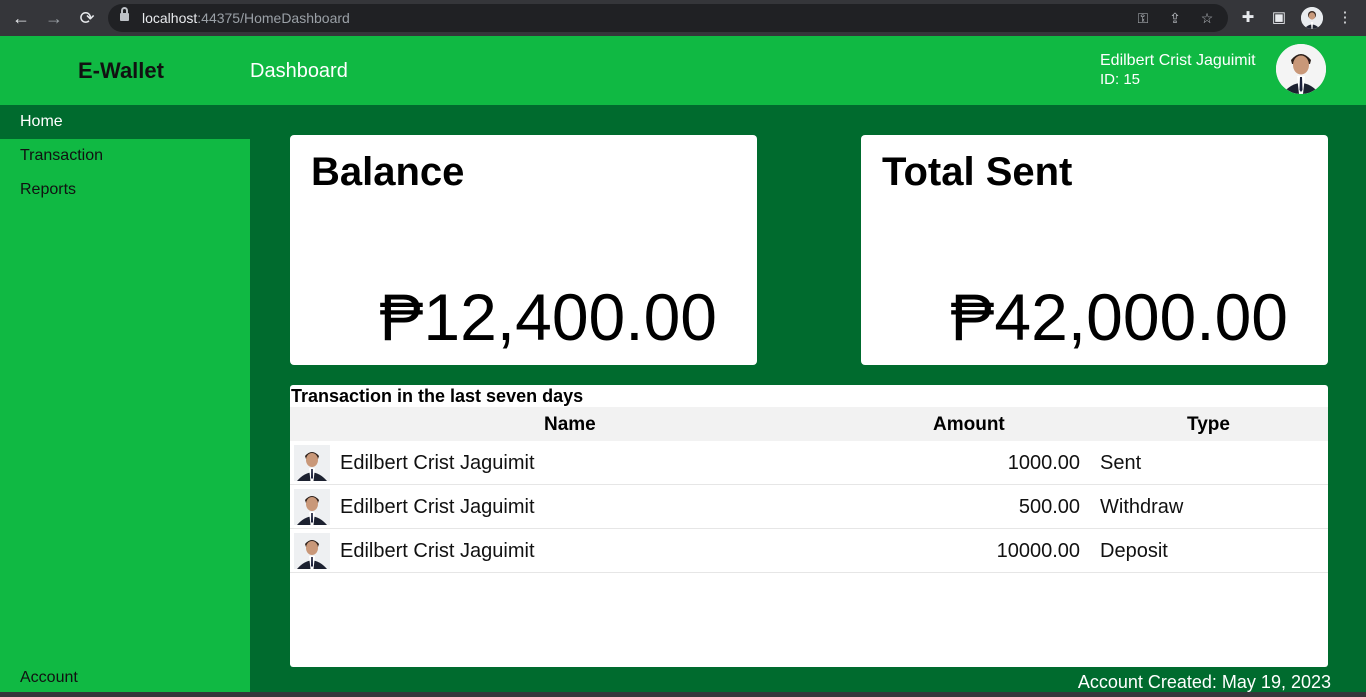 The width and height of the screenshot is (1366, 697). Describe the element at coordinates (246, 18) in the screenshot. I see `url-text: localhost:44375/HomeDashboard` at that location.